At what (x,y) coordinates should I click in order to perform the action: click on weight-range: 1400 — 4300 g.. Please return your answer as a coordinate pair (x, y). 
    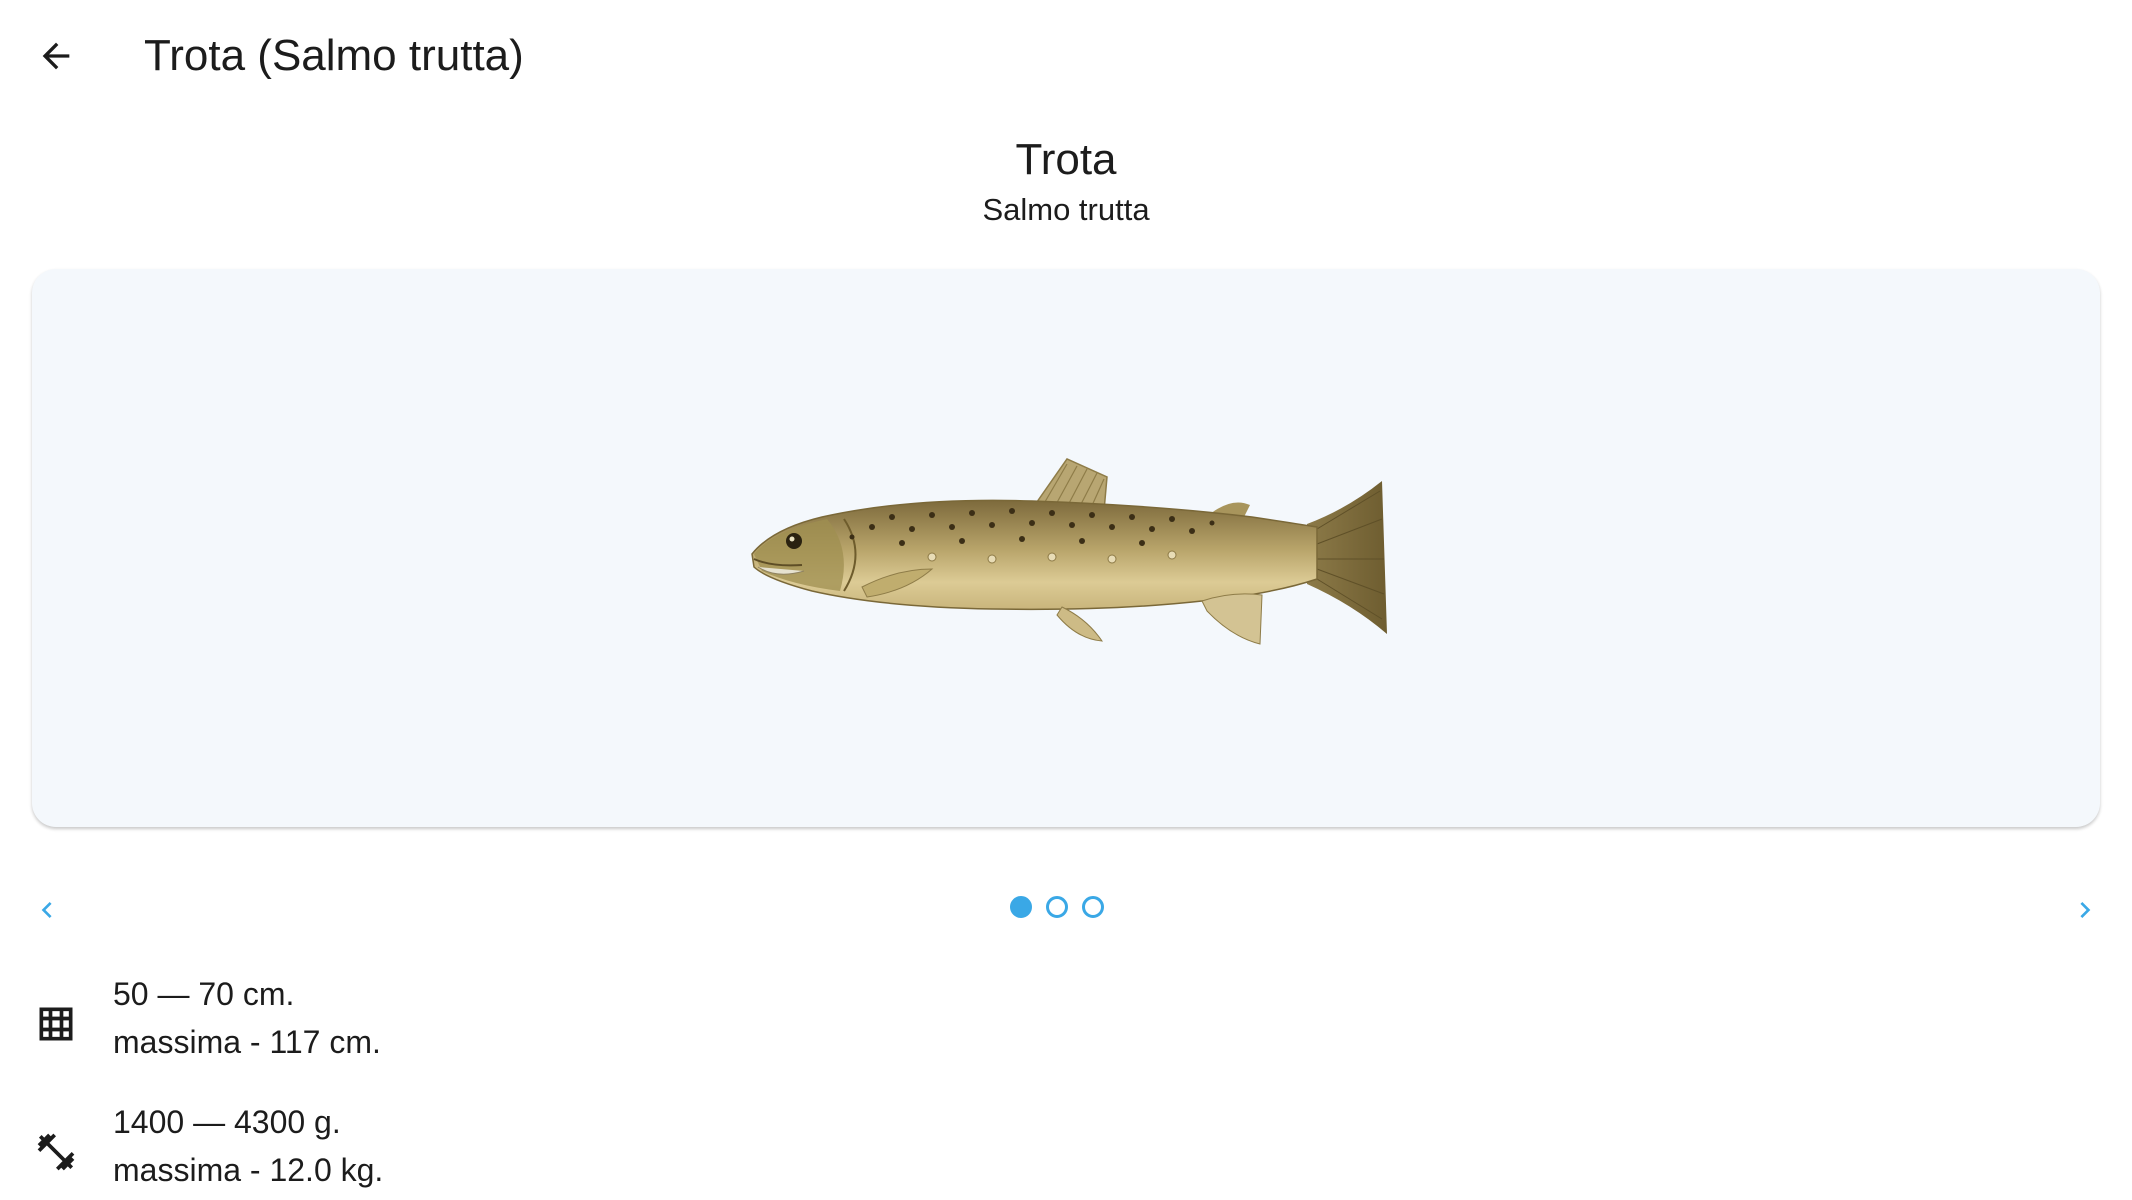
    Looking at the image, I should click on (227, 1122).